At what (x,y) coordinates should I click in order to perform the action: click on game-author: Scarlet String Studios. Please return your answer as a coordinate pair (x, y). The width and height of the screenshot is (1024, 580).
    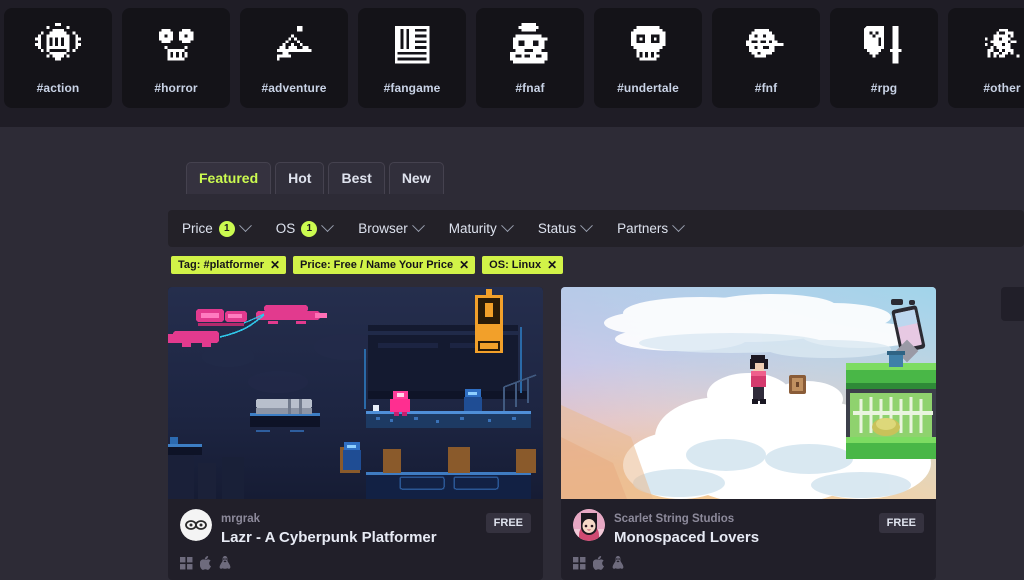
    Looking at the image, I should click on (674, 519).